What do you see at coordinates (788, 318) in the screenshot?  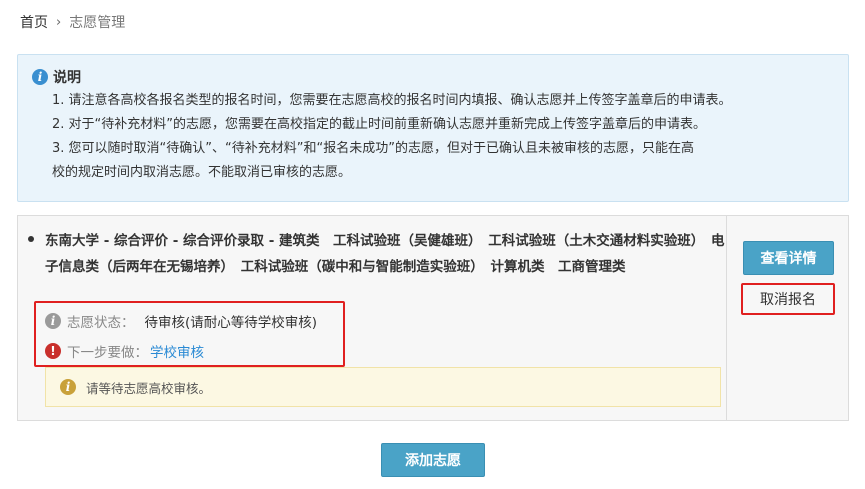 I see `application-actions: 查看详情 取消报名` at bounding box center [788, 318].